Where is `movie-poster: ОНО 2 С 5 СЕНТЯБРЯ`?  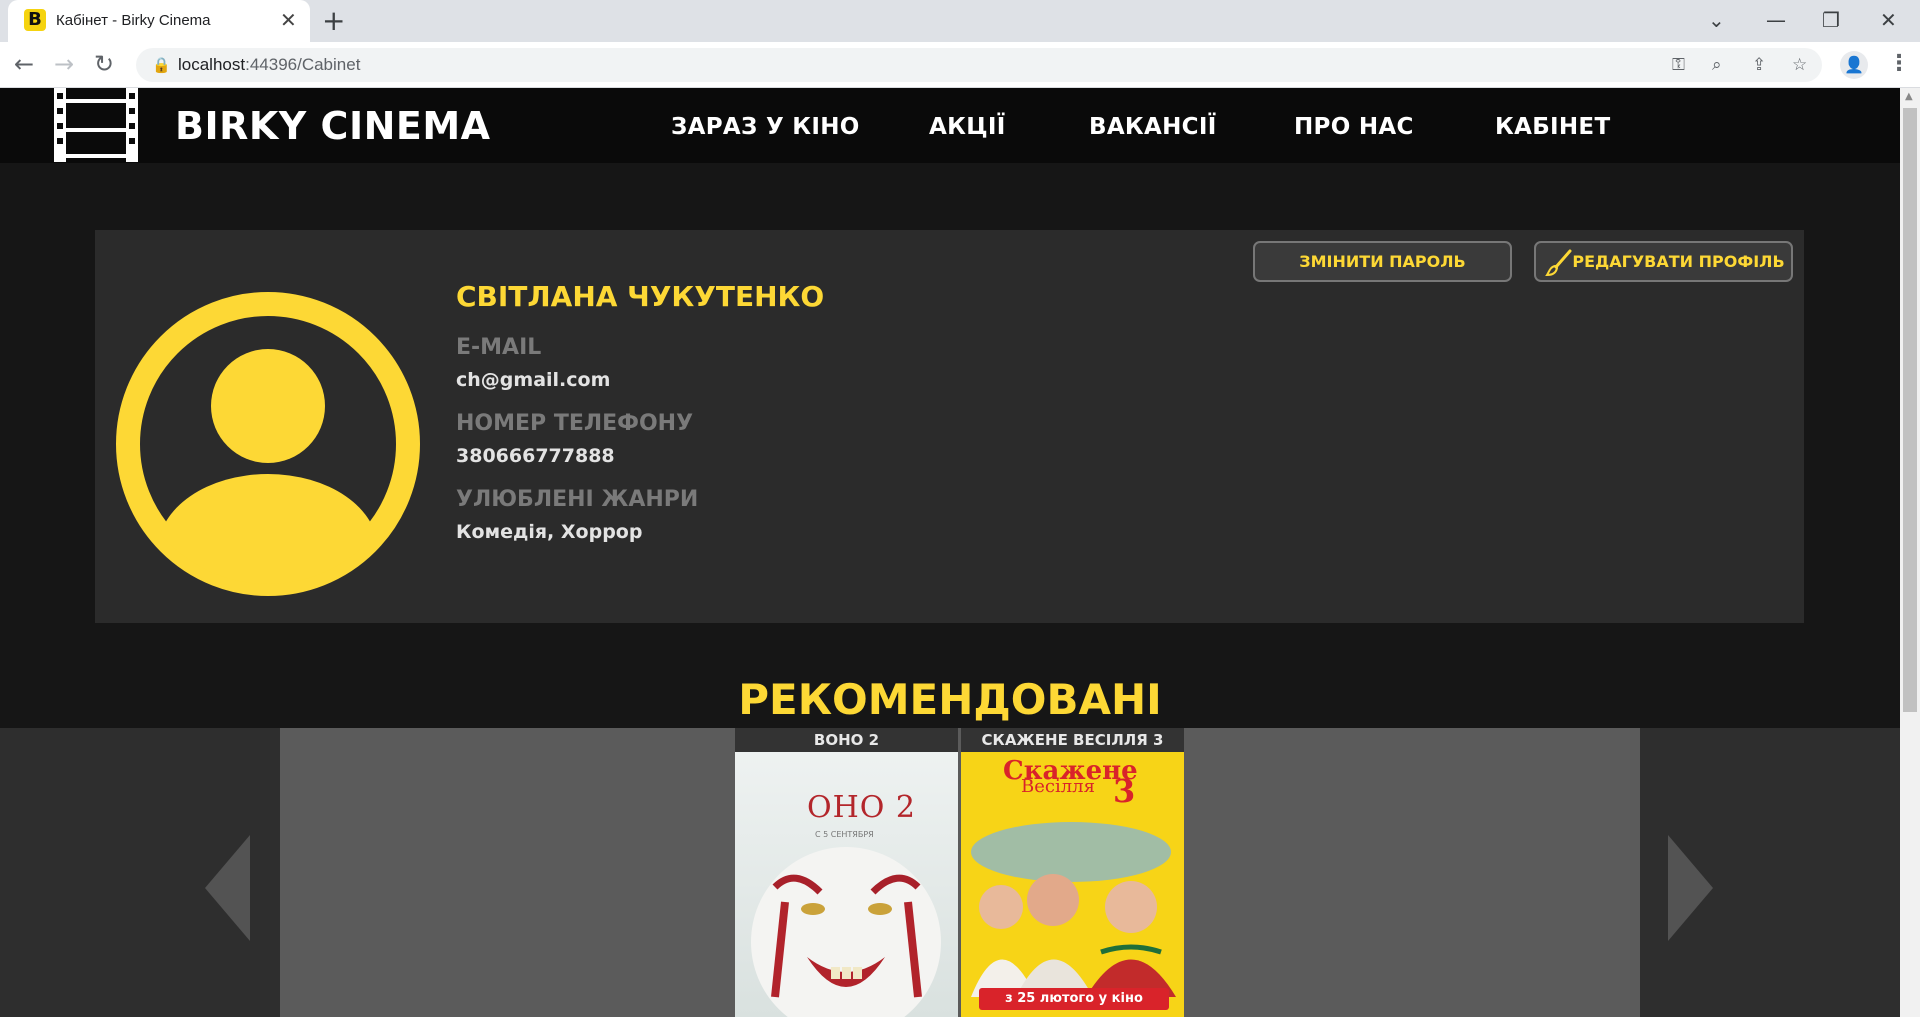 movie-poster: ОНО 2 С 5 СЕНТЯБРЯ is located at coordinates (846, 884).